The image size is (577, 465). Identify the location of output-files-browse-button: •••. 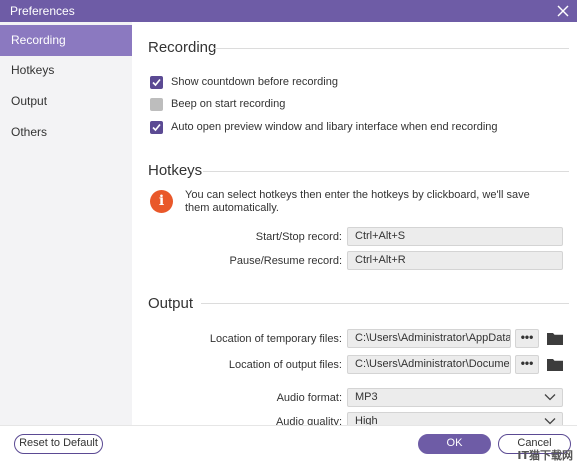
(527, 364).